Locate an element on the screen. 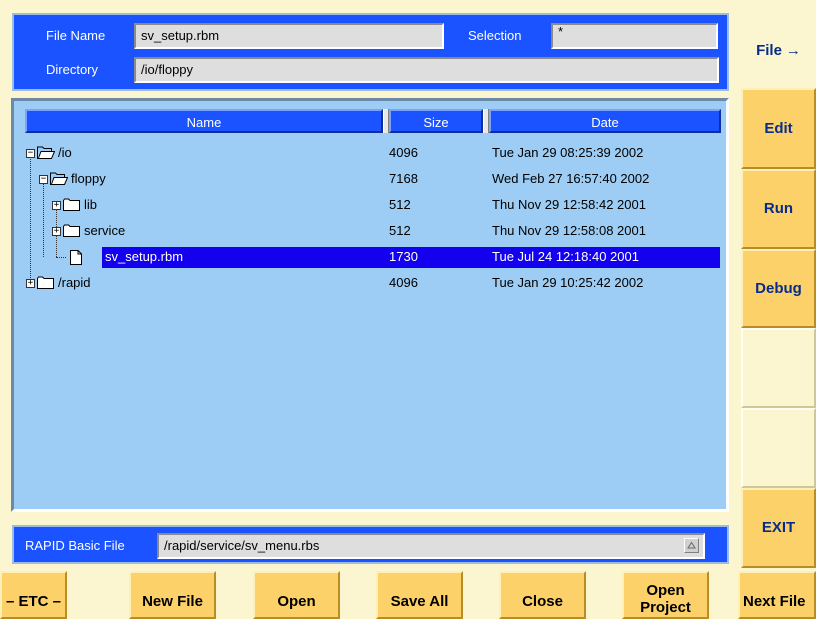 The height and width of the screenshot is (619, 816). file-icon is located at coordinates (76, 257).